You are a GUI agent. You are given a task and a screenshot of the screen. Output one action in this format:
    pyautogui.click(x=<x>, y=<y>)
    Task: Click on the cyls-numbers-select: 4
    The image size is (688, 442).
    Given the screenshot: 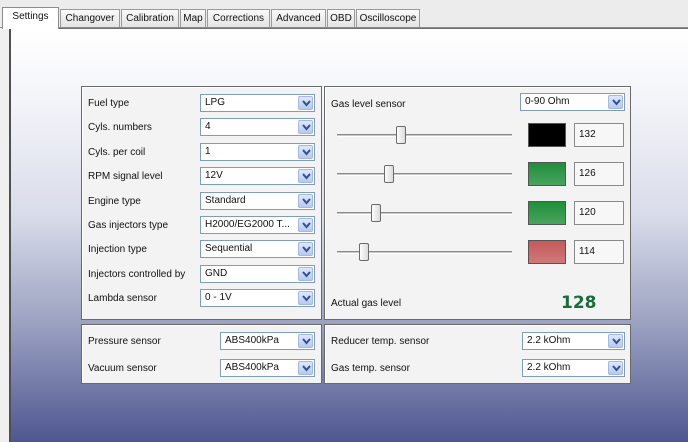 What is the action you would take?
    pyautogui.click(x=257, y=127)
    